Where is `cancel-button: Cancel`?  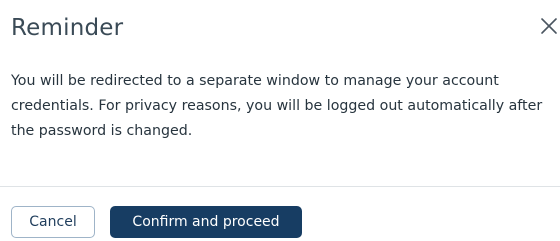 cancel-button: Cancel is located at coordinates (53, 222).